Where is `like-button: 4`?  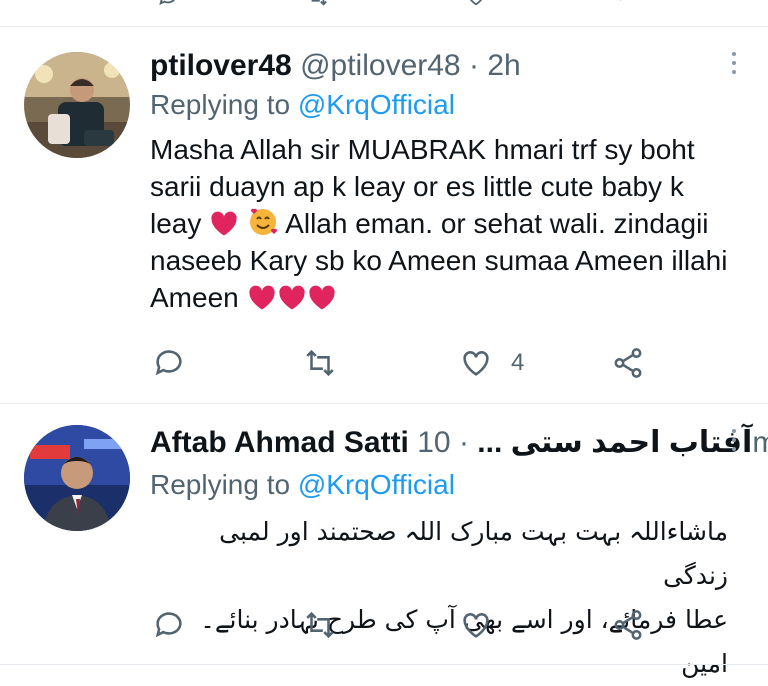
like-button: 4 is located at coordinates (491, 363).